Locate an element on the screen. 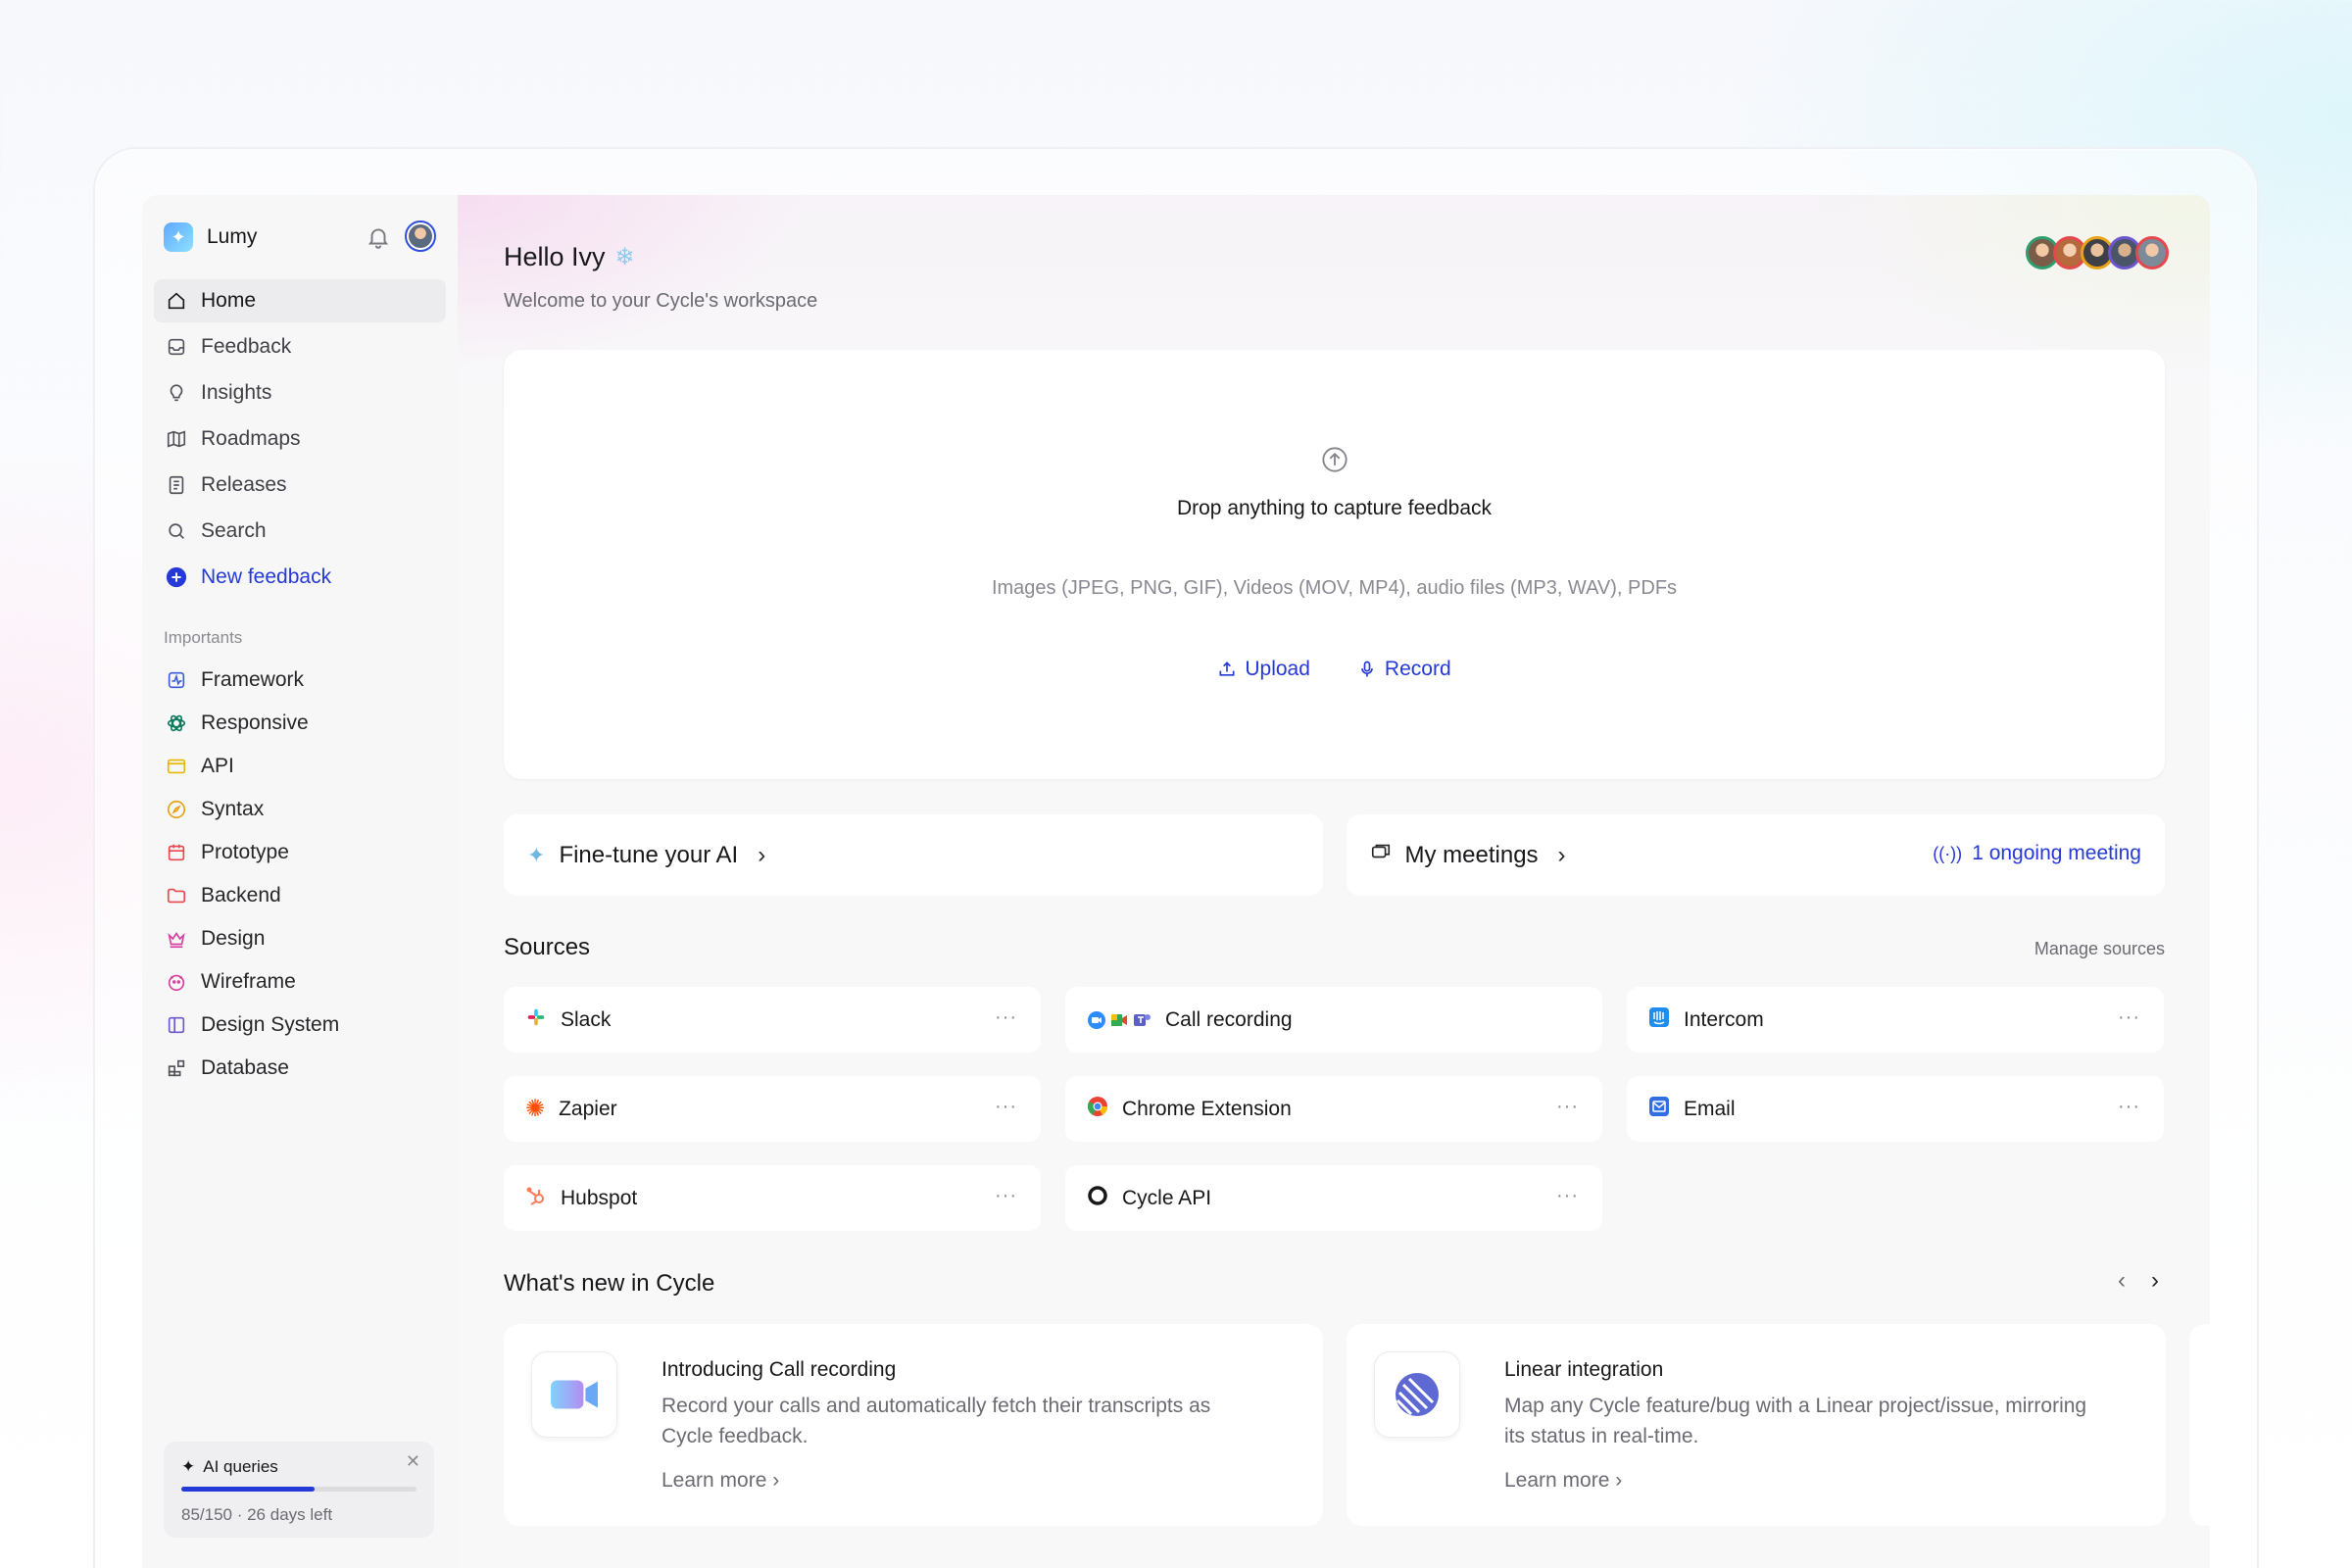 This screenshot has width=2352, height=1568. sidebar-item-home: Home is located at coordinates (300, 300).